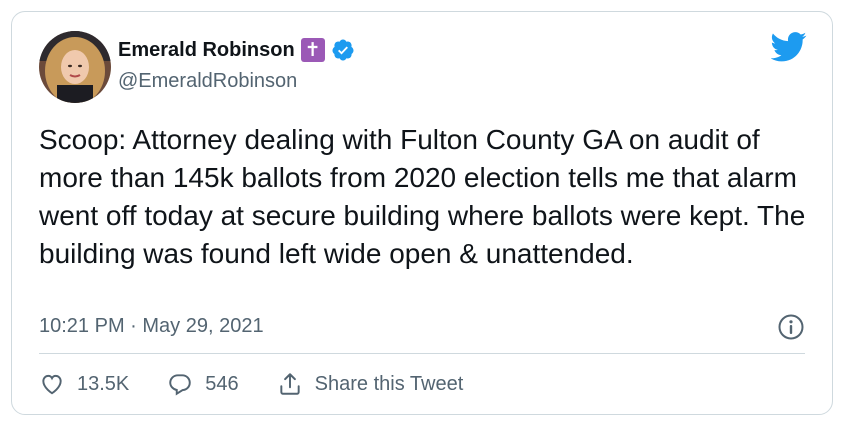 The width and height of the screenshot is (841, 432). What do you see at coordinates (206, 50) in the screenshot?
I see `author-display-name: Emerald Robinson` at bounding box center [206, 50].